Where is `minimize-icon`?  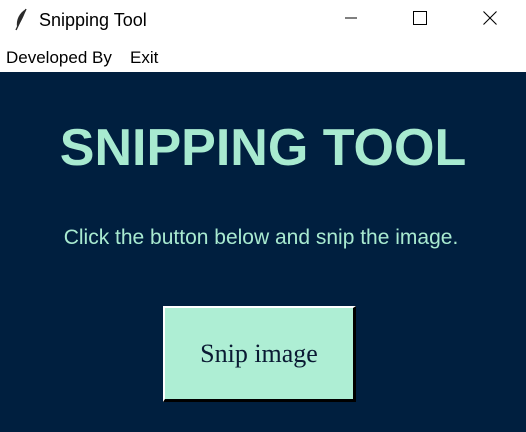 minimize-icon is located at coordinates (351, 20).